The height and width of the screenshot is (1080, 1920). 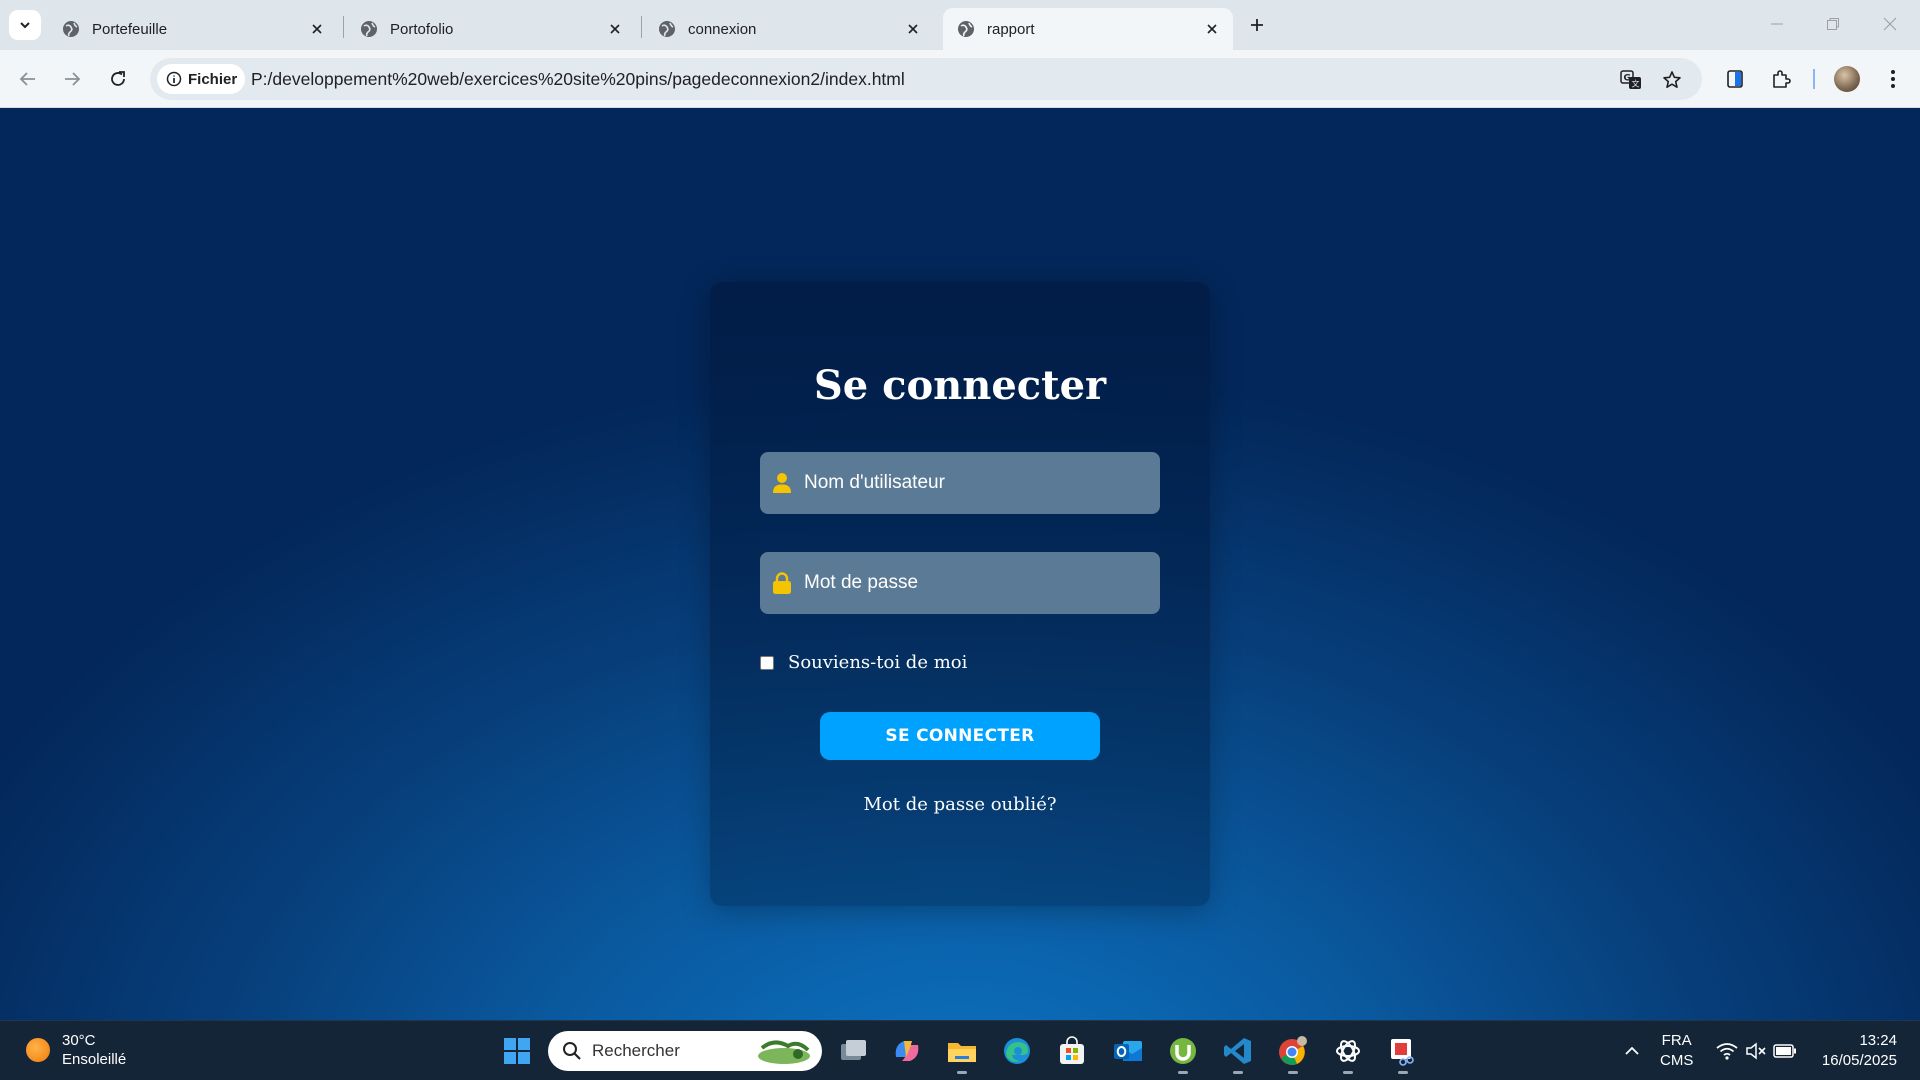 I want to click on new-tab-button, so click(x=1257, y=25).